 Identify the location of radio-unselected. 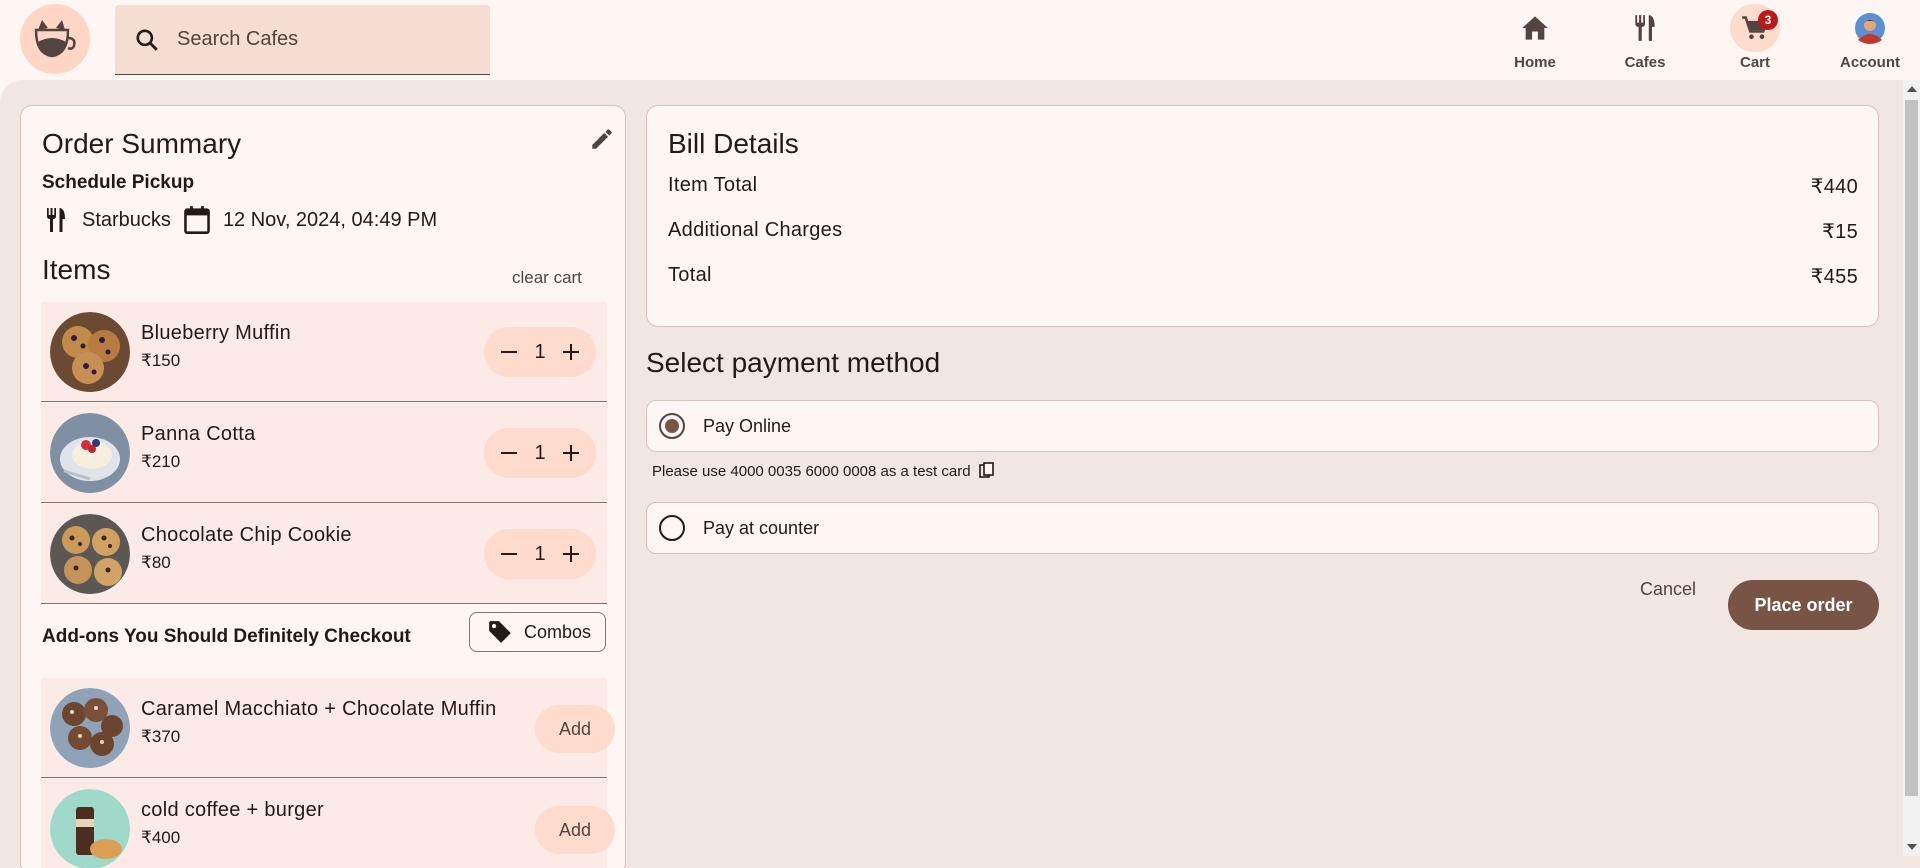
(672, 528).